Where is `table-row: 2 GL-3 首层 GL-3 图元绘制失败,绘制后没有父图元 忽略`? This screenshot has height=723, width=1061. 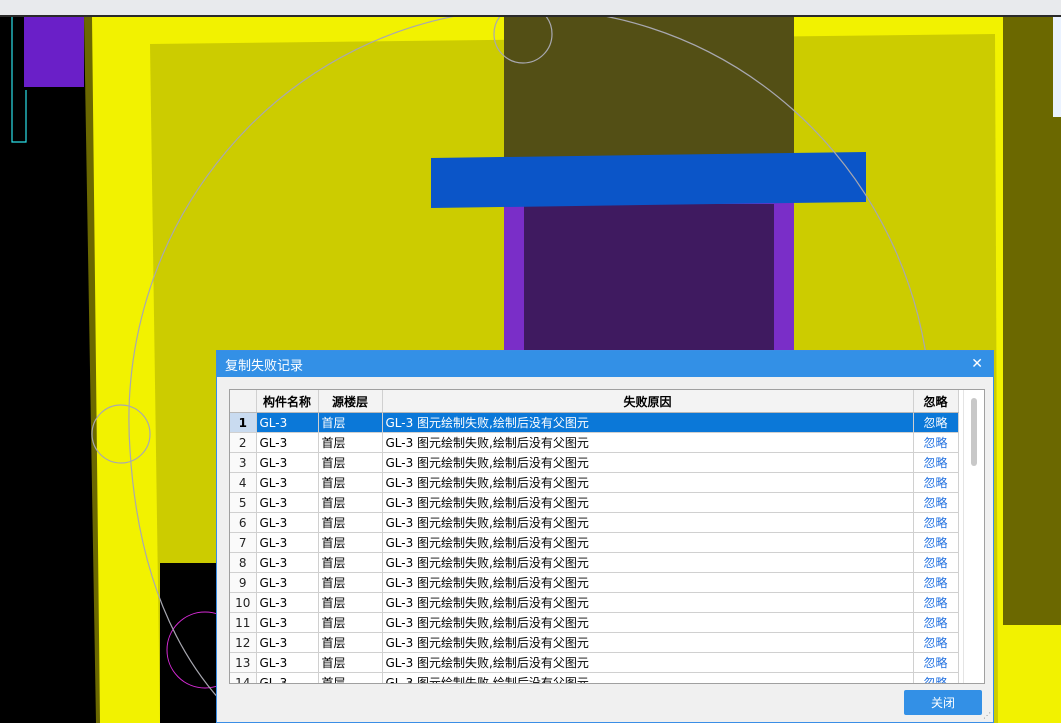 table-row: 2 GL-3 首层 GL-3 图元绘制失败,绘制后没有父图元 忽略 is located at coordinates (594, 442).